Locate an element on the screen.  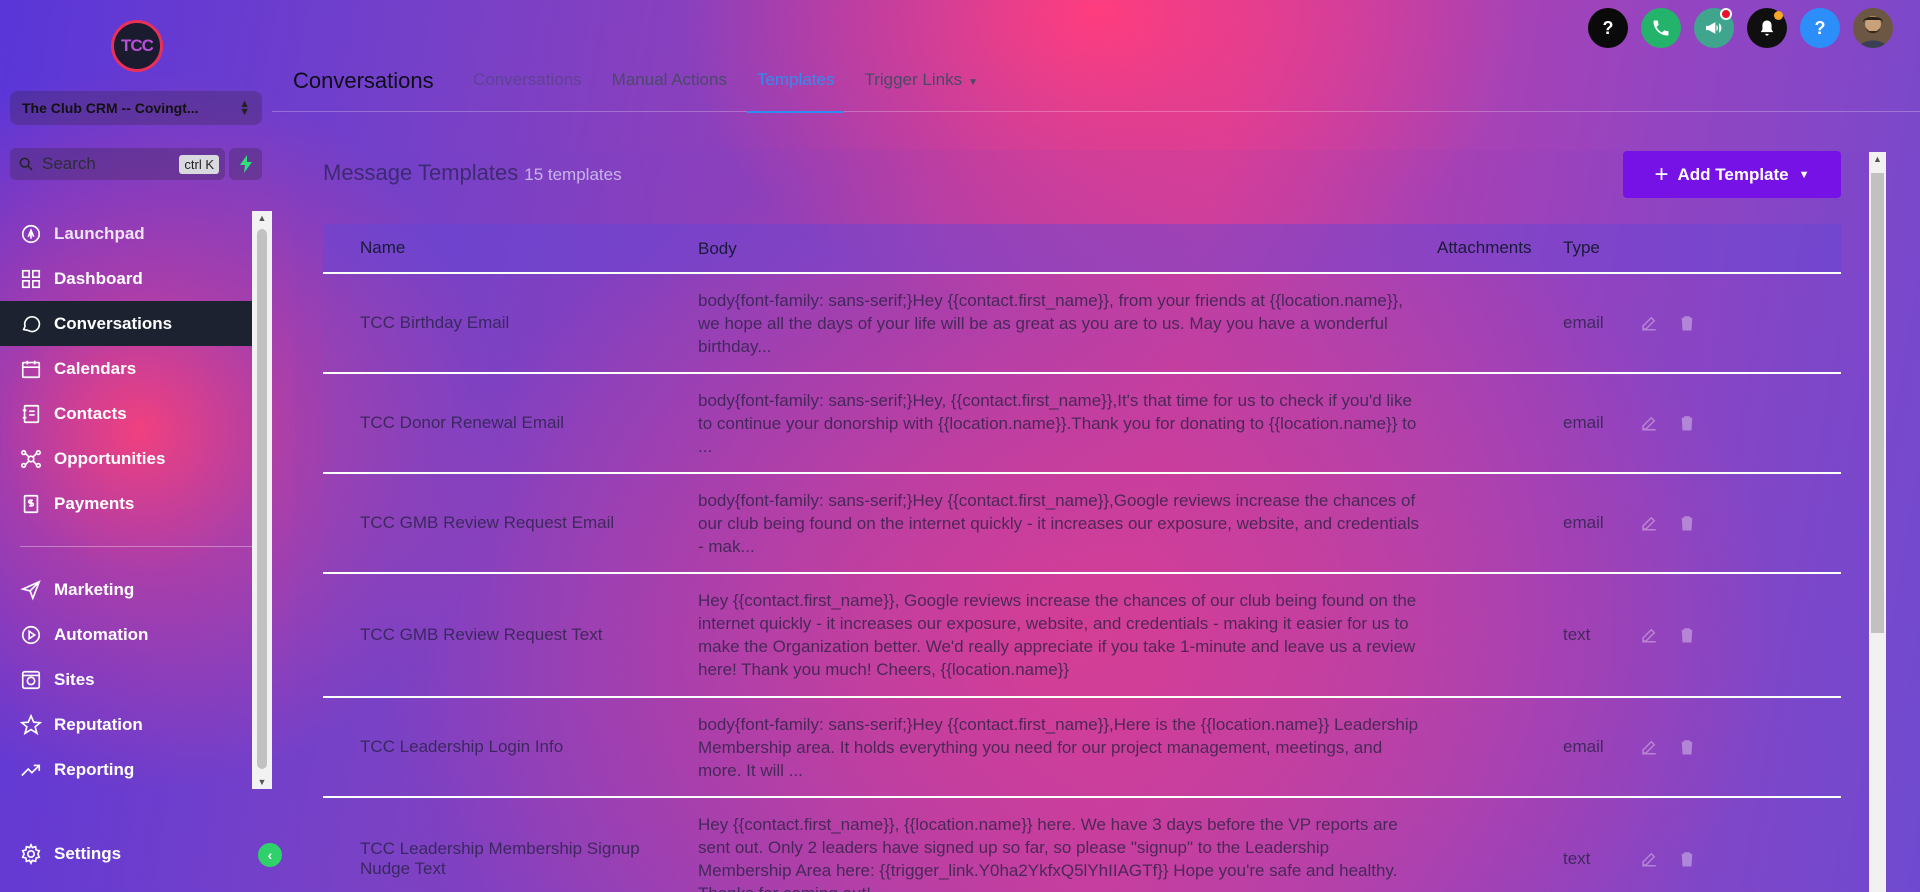
bell-icon is located at coordinates (1767, 28).